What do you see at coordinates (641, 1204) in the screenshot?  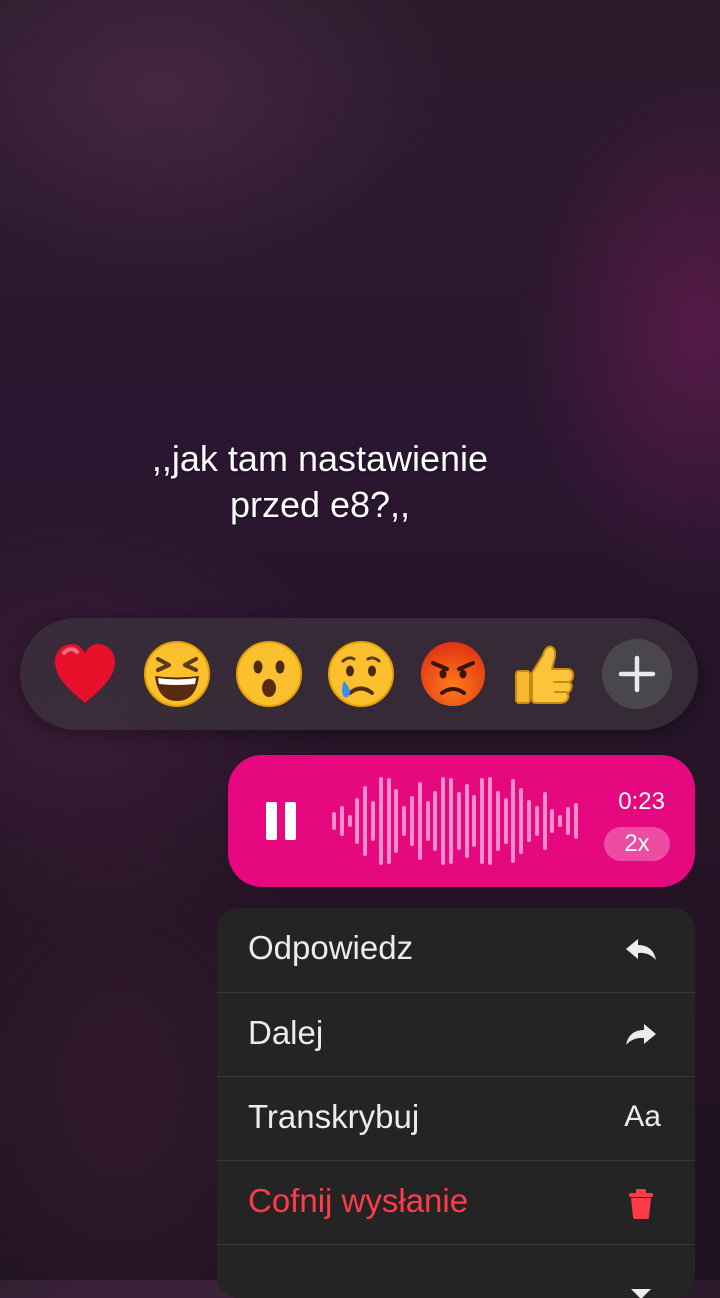 I see `trash-icon` at bounding box center [641, 1204].